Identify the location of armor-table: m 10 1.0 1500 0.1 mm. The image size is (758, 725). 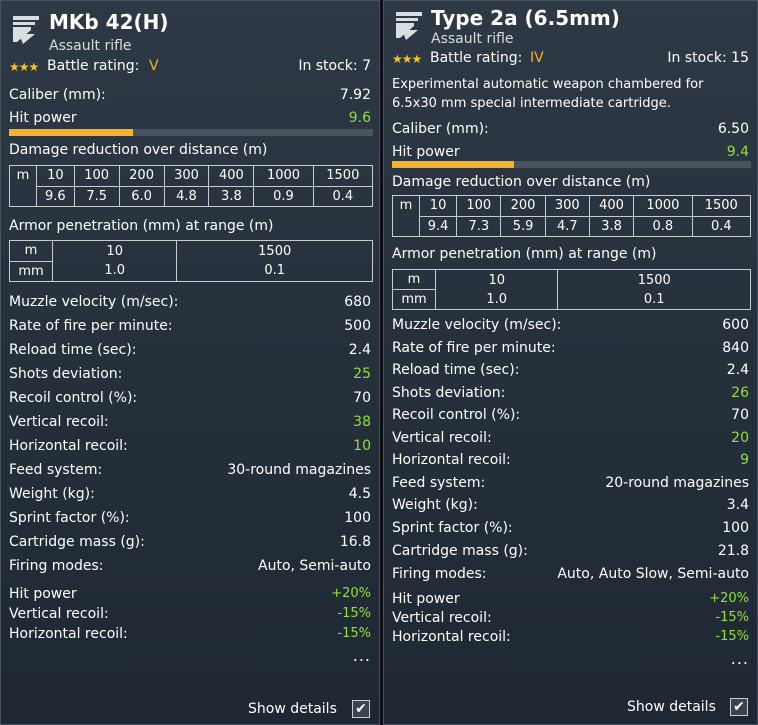
(571, 289).